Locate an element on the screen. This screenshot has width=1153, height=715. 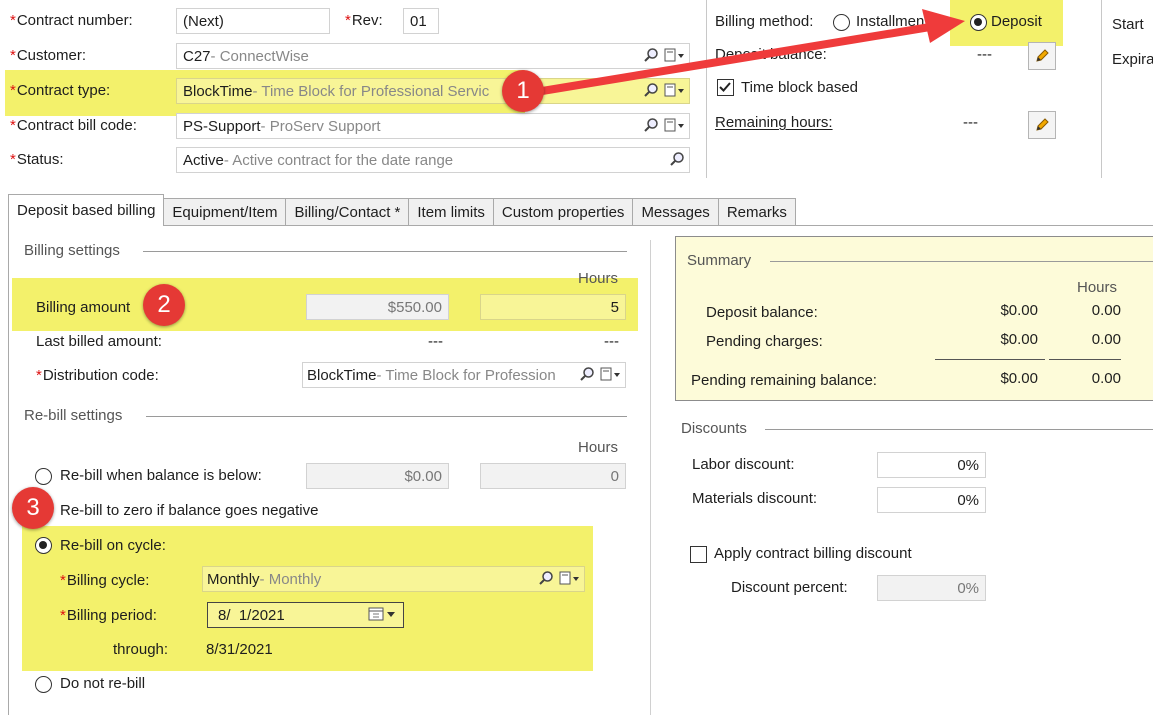
apply-discount-checkbox is located at coordinates (698, 554).